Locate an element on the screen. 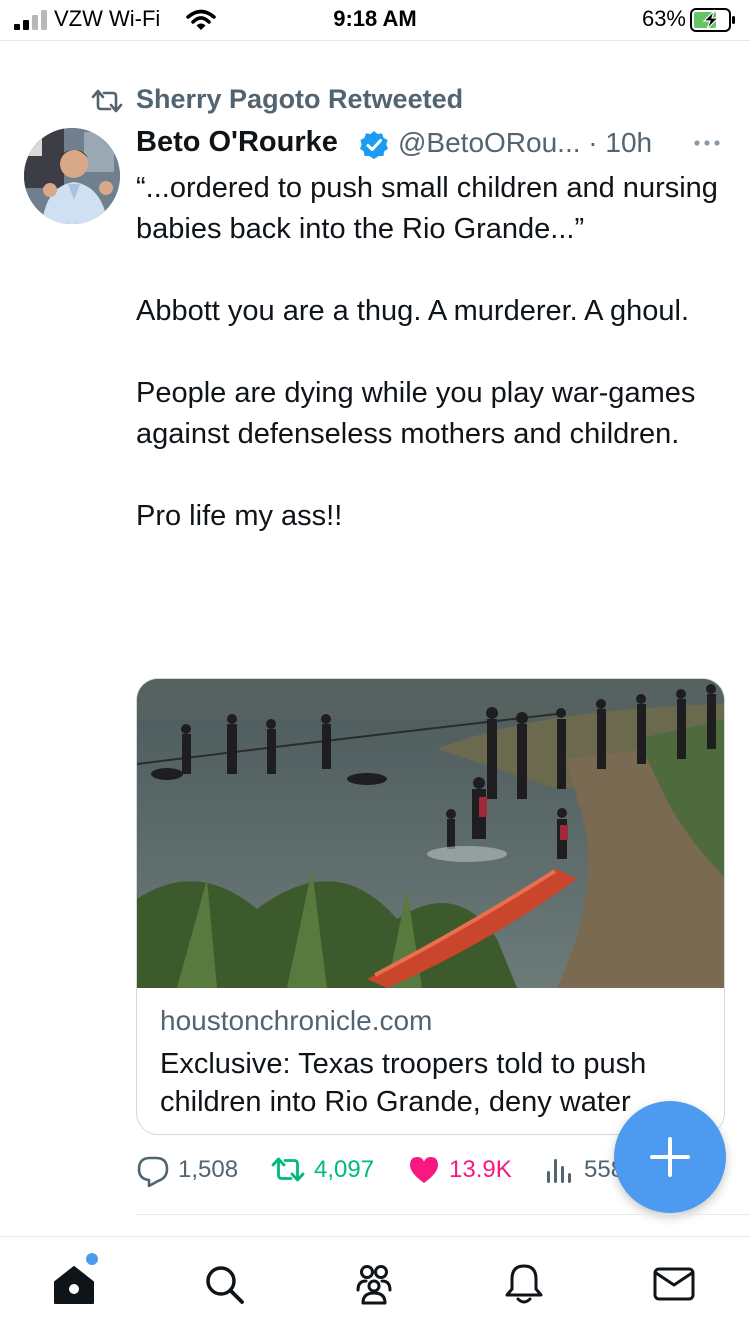 The image size is (750, 1334). avatar is located at coordinates (72, 176).